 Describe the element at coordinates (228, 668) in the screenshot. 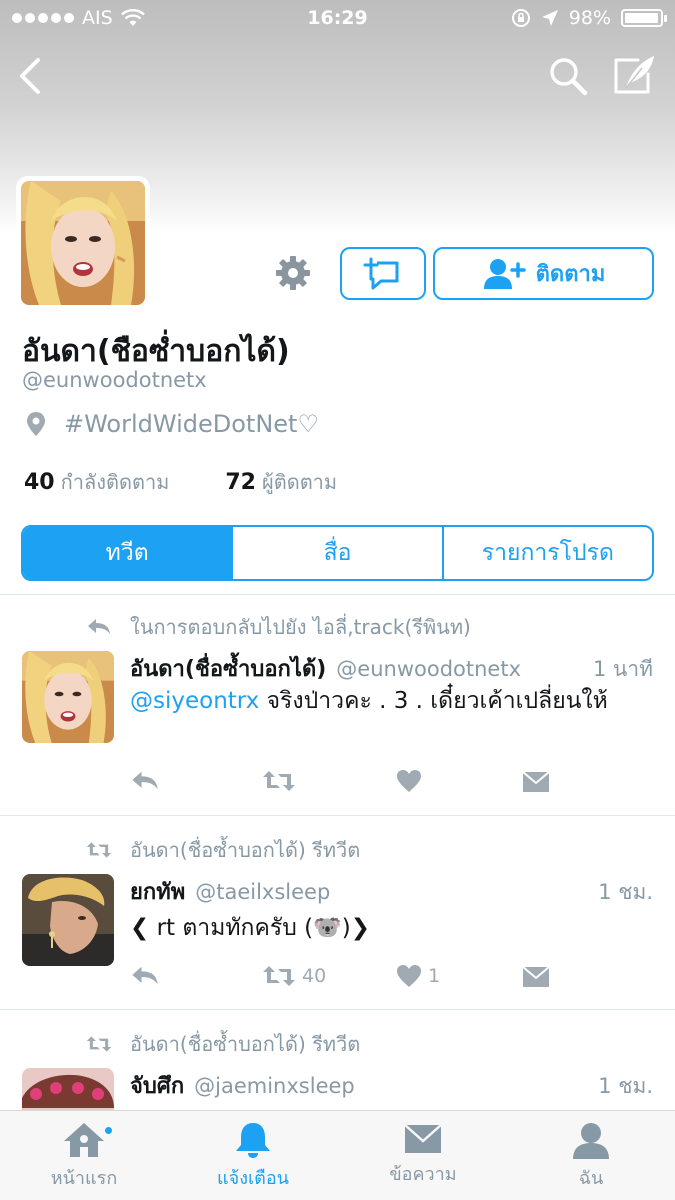

I see `tweet-author-name: อันดา(ชื่อซ้ำบอกได้)` at that location.